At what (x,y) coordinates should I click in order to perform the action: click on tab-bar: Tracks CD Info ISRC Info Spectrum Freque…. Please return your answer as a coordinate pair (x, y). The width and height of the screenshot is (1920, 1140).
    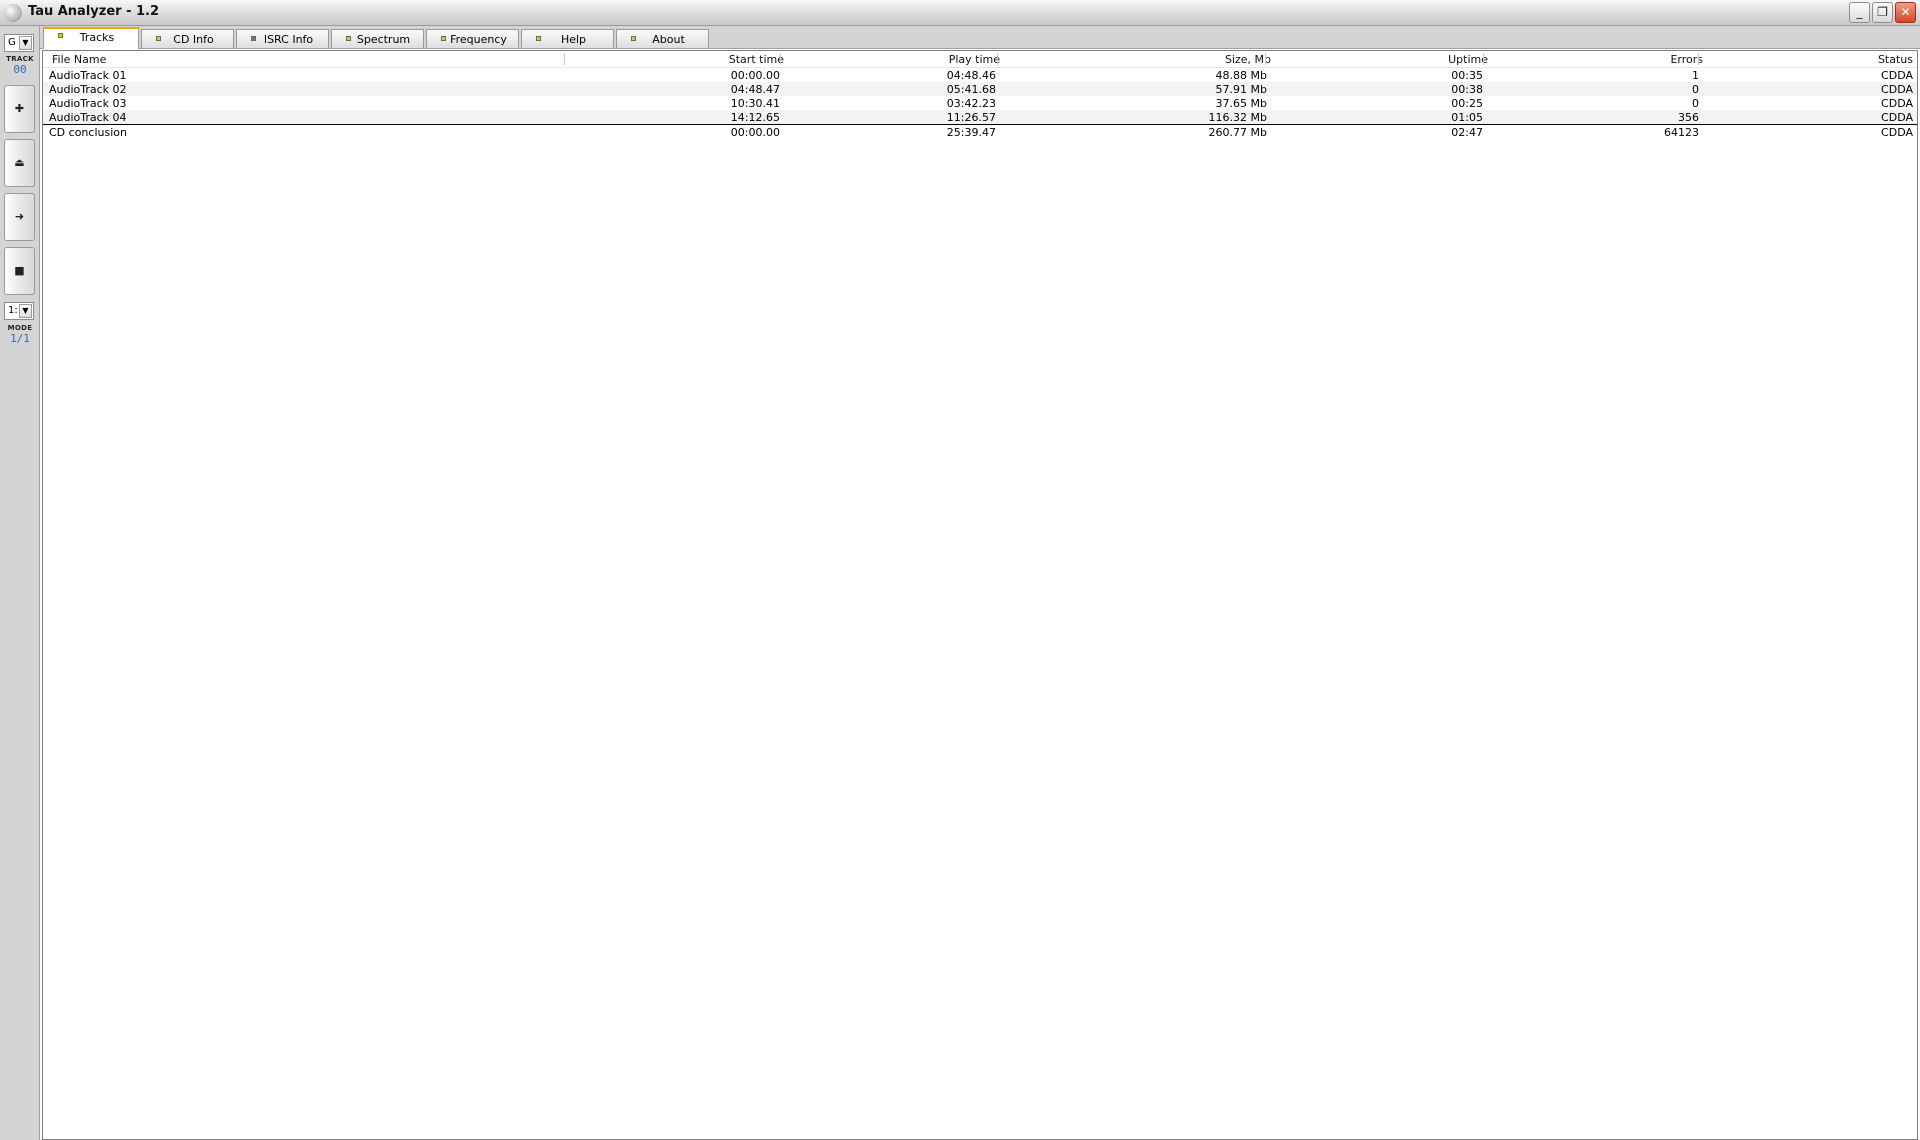
    Looking at the image, I should click on (980, 37).